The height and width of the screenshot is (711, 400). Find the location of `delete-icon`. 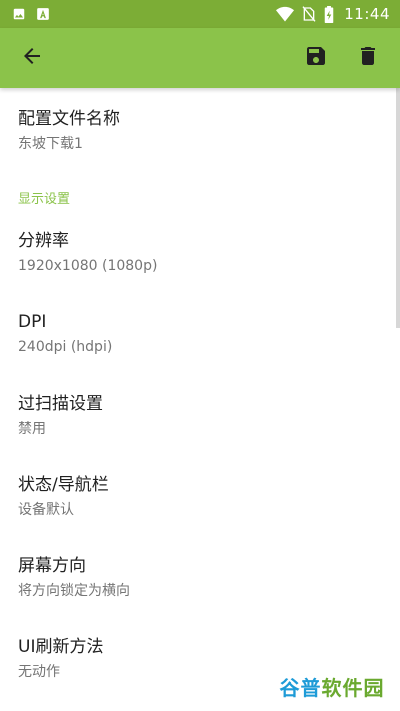

delete-icon is located at coordinates (368, 58).